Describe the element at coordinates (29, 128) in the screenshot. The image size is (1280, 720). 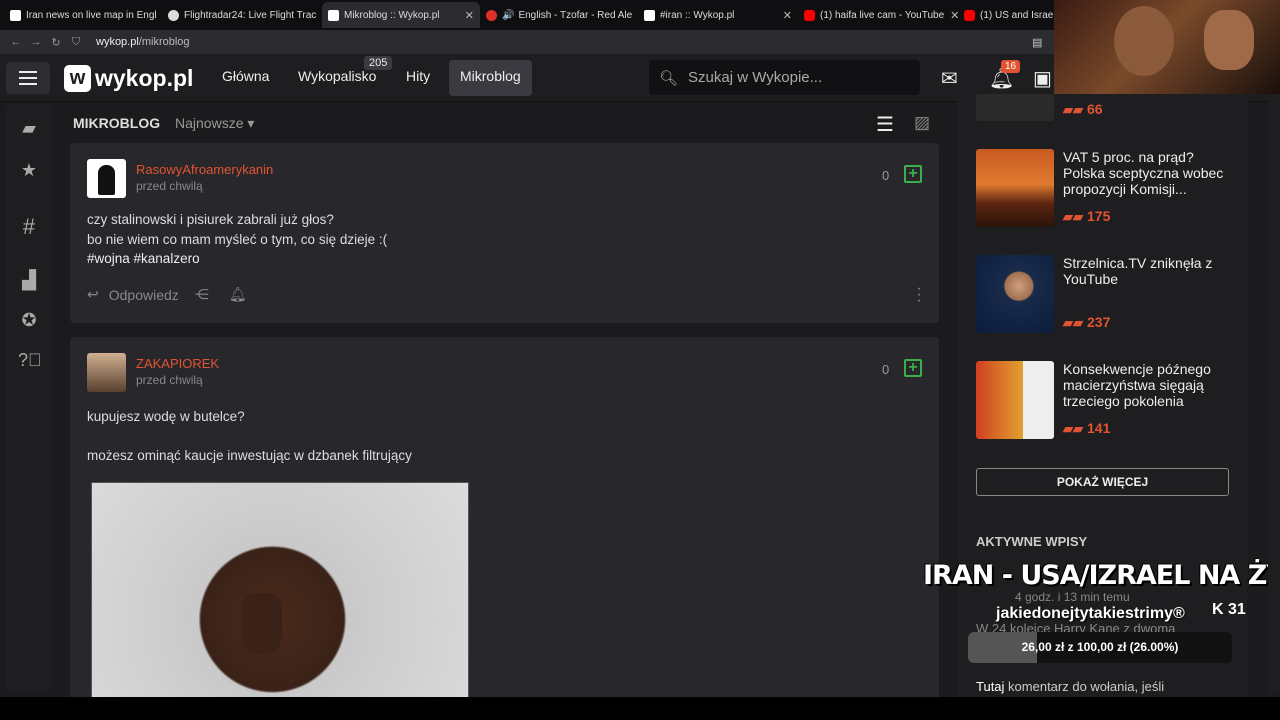
I see `home-icon: ▰` at that location.